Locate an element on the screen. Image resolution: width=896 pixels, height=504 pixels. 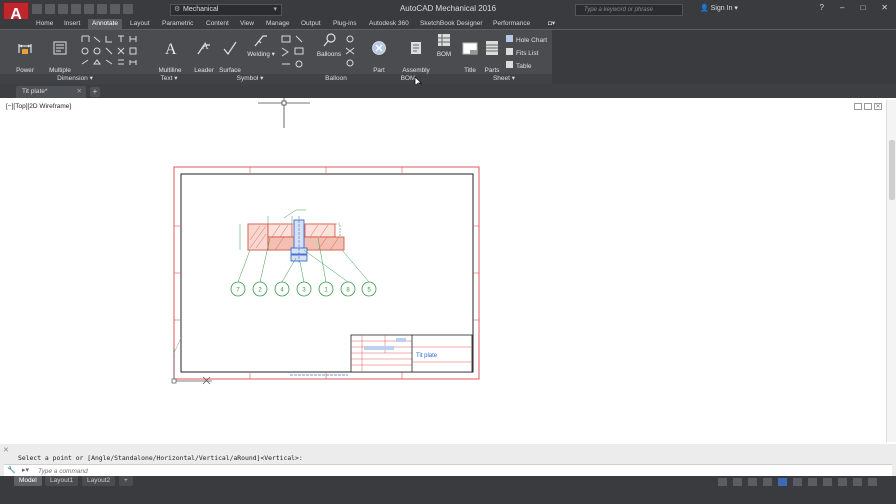
table-icon is located at coordinates (509, 64).